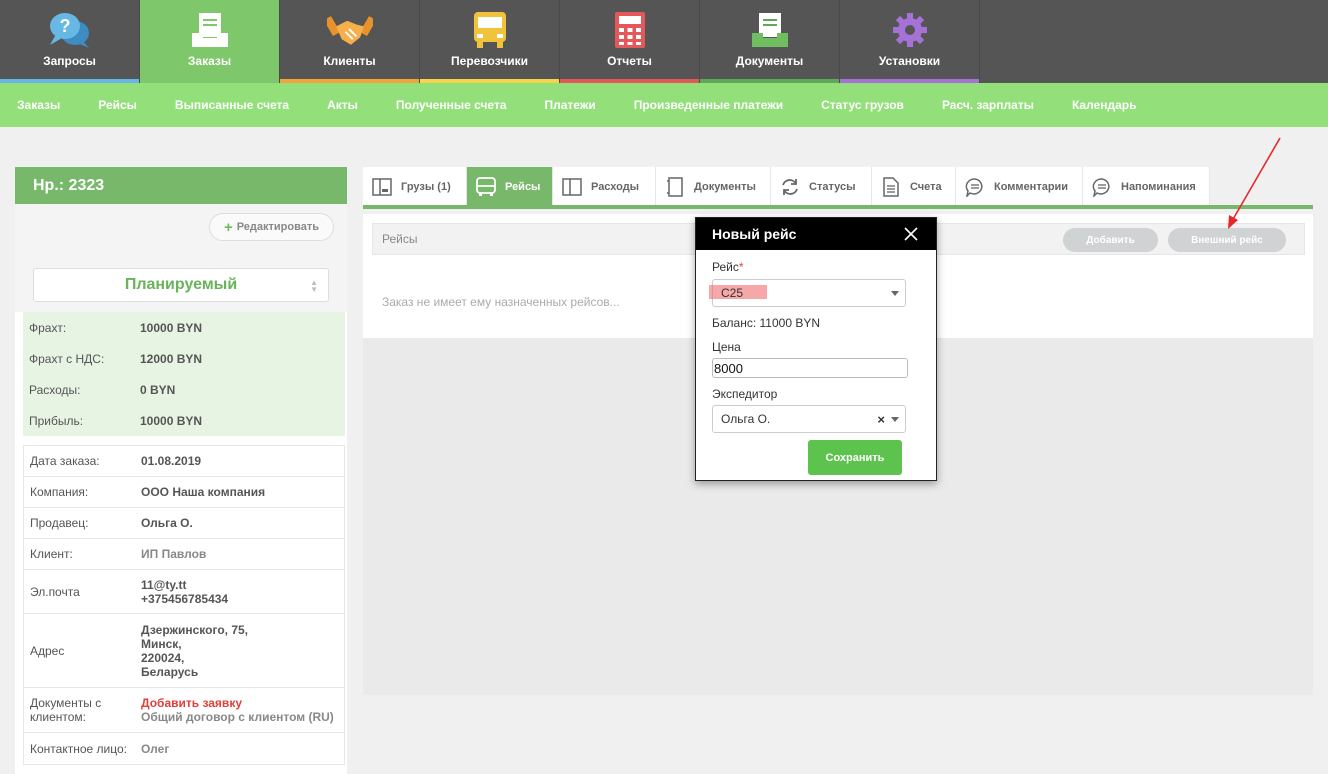 The height and width of the screenshot is (774, 1328). What do you see at coordinates (184, 389) in the screenshot?
I see `finance-row: Расходы: 0 BYN` at bounding box center [184, 389].